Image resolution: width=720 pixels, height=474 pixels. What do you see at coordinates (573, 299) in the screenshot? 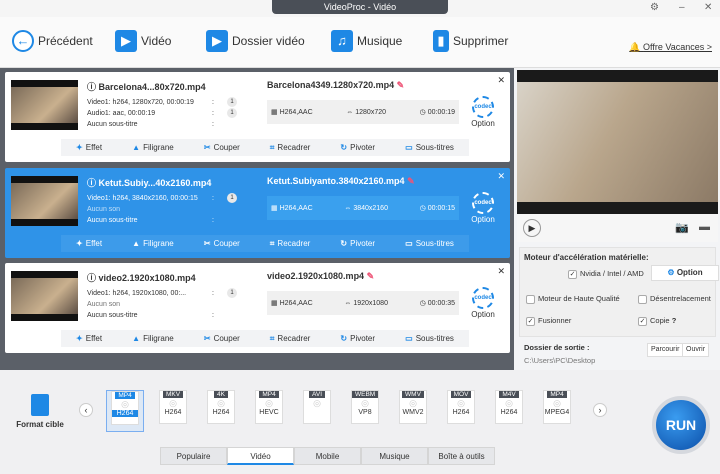
I see `high-quality-checkbox: Moteur de Haute Qualité` at bounding box center [573, 299].